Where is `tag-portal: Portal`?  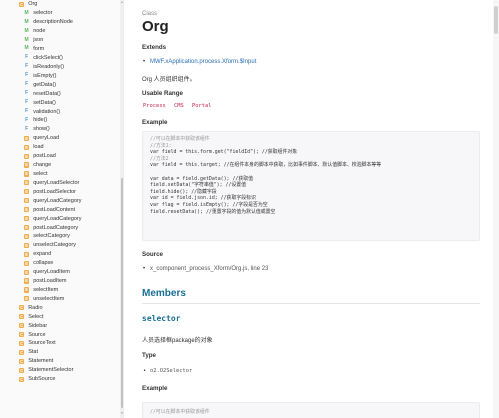
tag-portal: Portal is located at coordinates (201, 106).